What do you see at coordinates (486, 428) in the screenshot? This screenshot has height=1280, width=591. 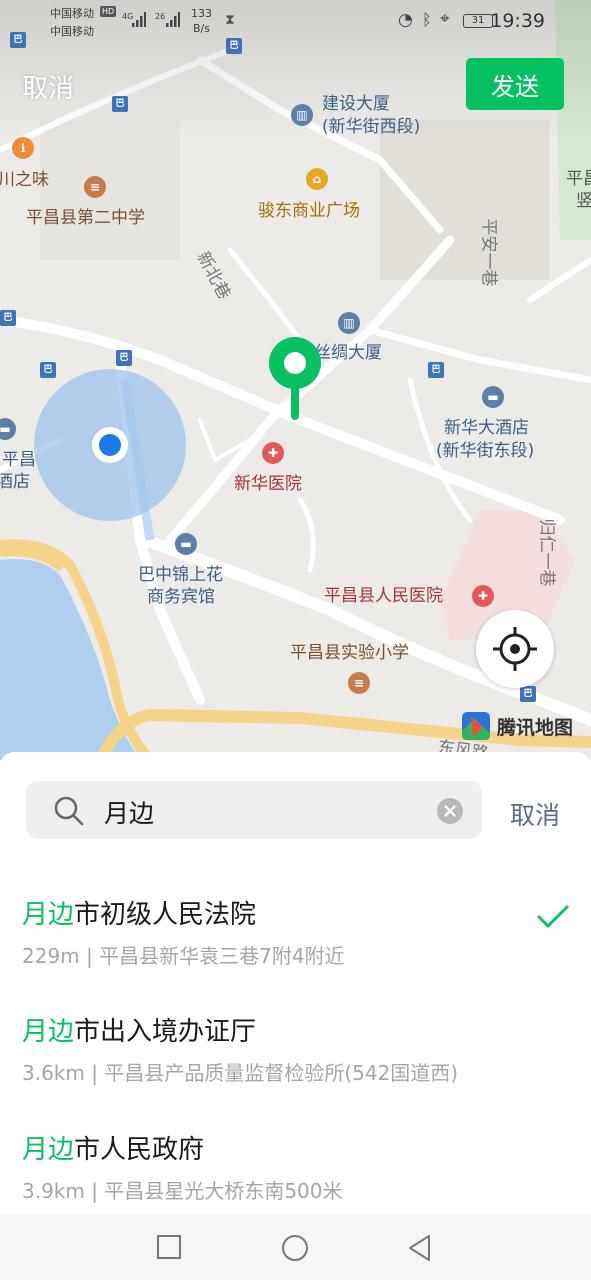 I see `poi-label: 新华大酒店` at bounding box center [486, 428].